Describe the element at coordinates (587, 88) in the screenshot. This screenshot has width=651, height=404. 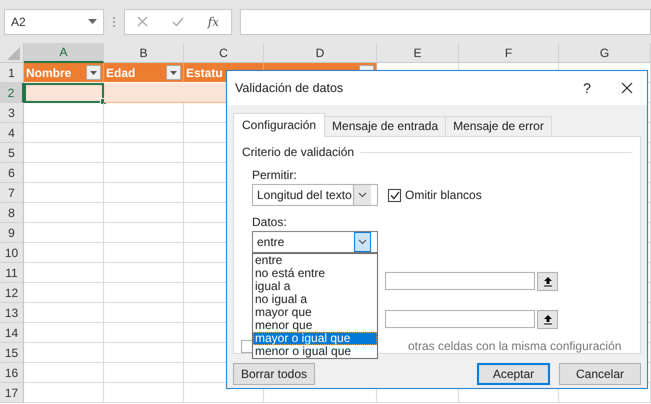
I see `help-button: ?` at that location.